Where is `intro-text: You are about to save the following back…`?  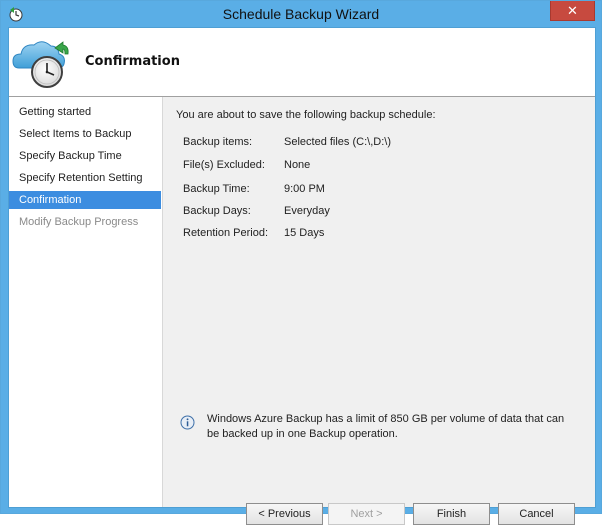
intro-text: You are about to save the following back… is located at coordinates (306, 115).